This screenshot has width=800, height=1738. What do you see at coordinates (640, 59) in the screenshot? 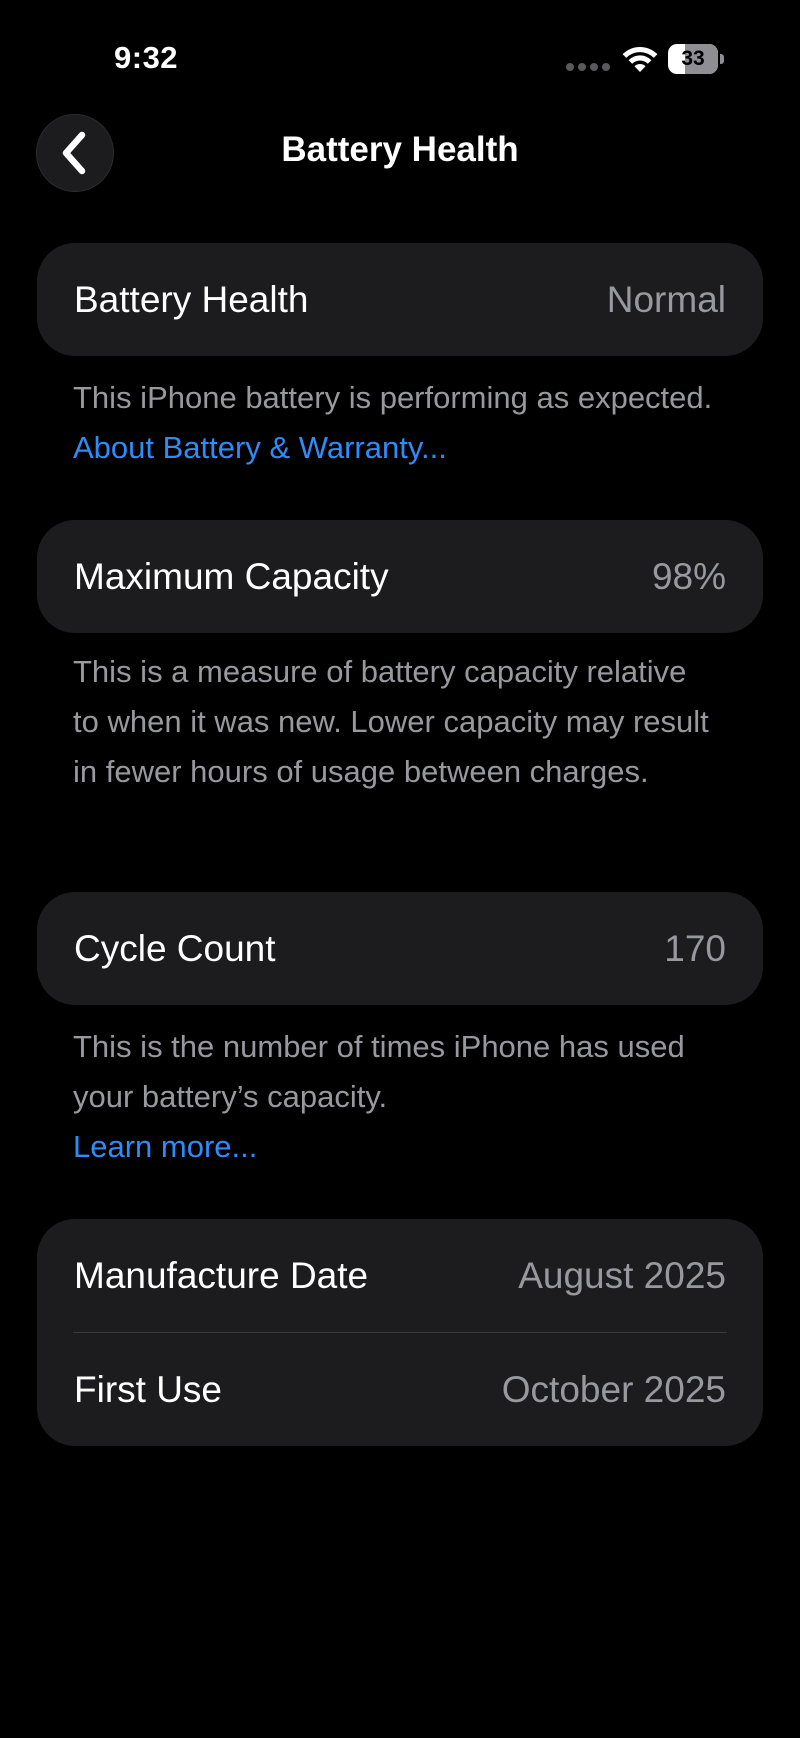
I see `wifi-icon` at bounding box center [640, 59].